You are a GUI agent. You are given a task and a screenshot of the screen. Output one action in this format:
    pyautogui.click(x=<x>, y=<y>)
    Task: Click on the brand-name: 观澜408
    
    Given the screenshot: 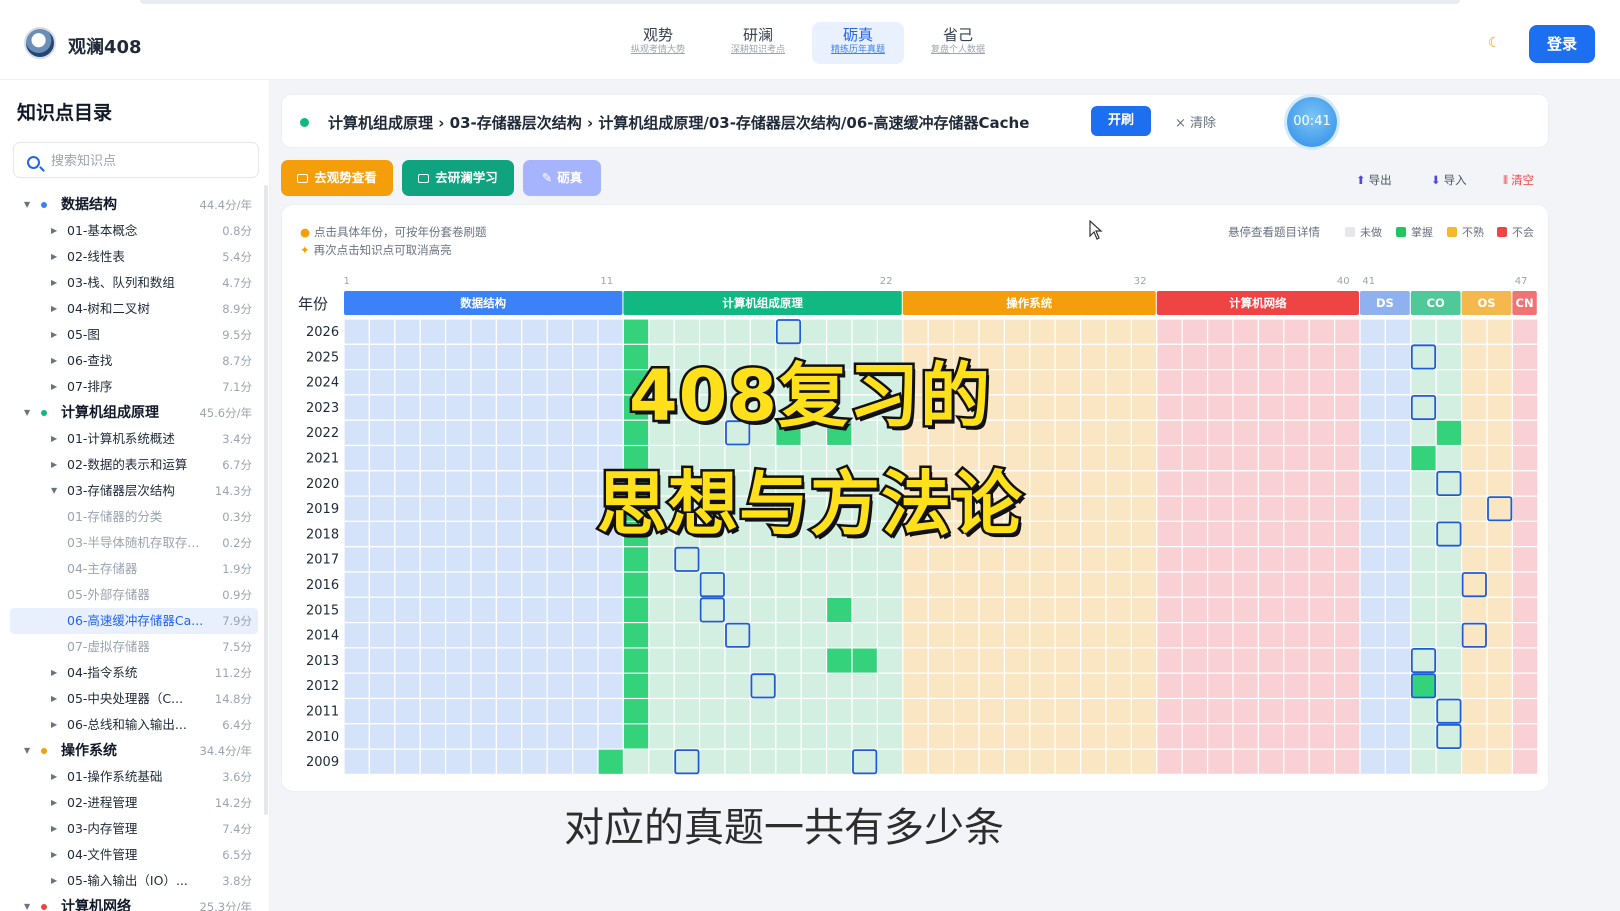 What is the action you would take?
    pyautogui.click(x=105, y=46)
    